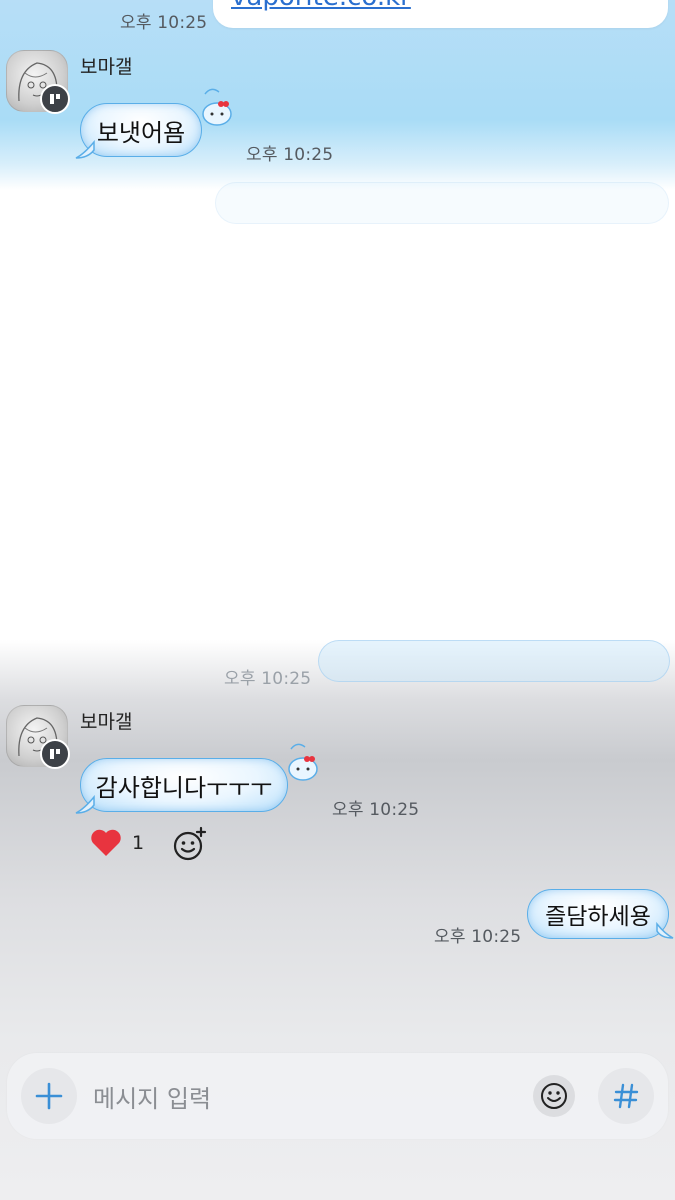  What do you see at coordinates (440, 14) in the screenshot?
I see `link-message-bubble: vaporite.co.kr` at bounding box center [440, 14].